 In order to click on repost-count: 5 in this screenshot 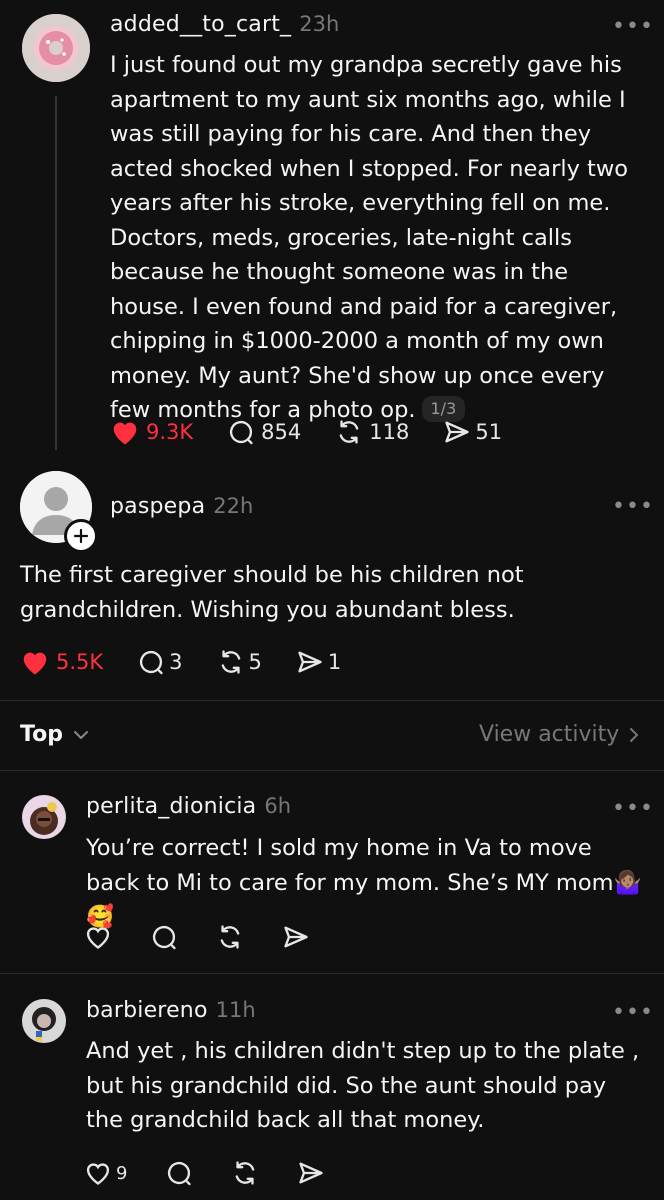, I will do `click(255, 662)`.